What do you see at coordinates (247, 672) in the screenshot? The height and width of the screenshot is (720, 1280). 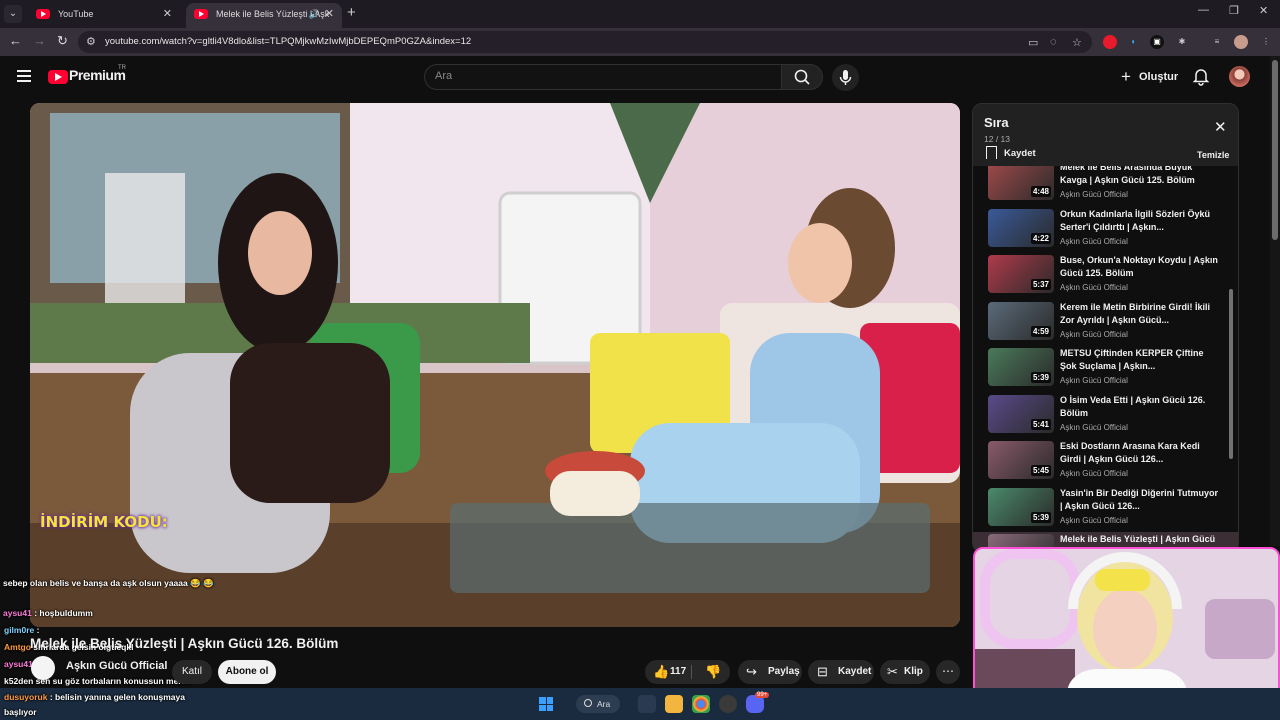 I see `subscribe-button: Abone ol` at bounding box center [247, 672].